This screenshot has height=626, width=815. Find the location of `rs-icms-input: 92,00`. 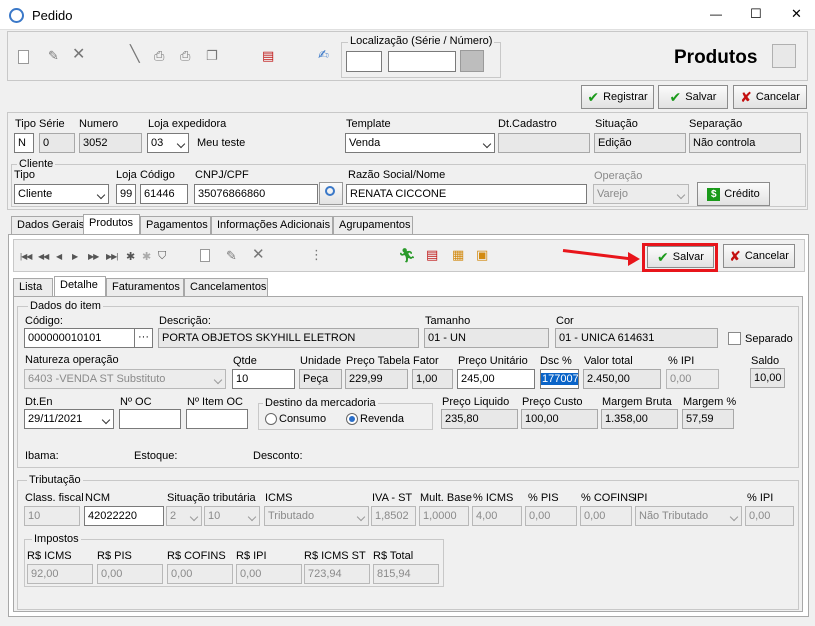

rs-icms-input: 92,00 is located at coordinates (60, 574).